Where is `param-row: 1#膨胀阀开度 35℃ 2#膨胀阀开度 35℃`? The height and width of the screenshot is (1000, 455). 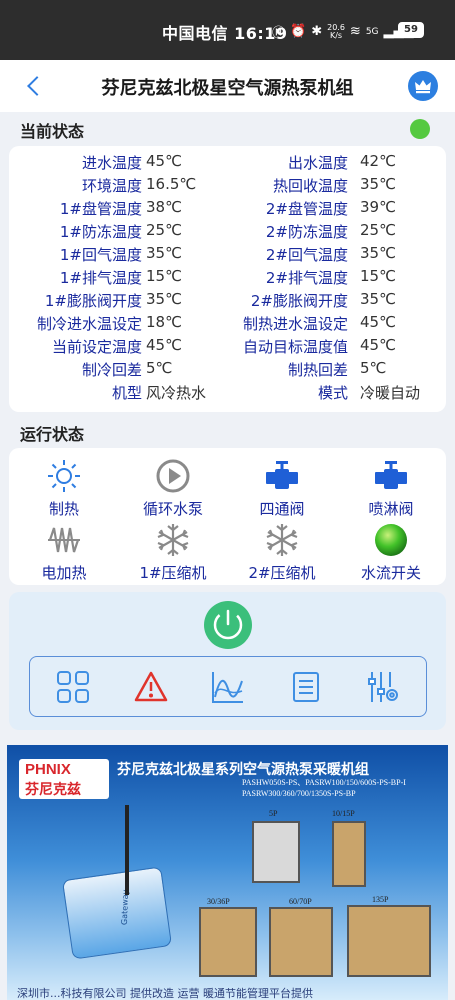
param-row: 1#膨胀阀开度 35℃ 2#膨胀阀开度 35℃ is located at coordinates (227, 301).